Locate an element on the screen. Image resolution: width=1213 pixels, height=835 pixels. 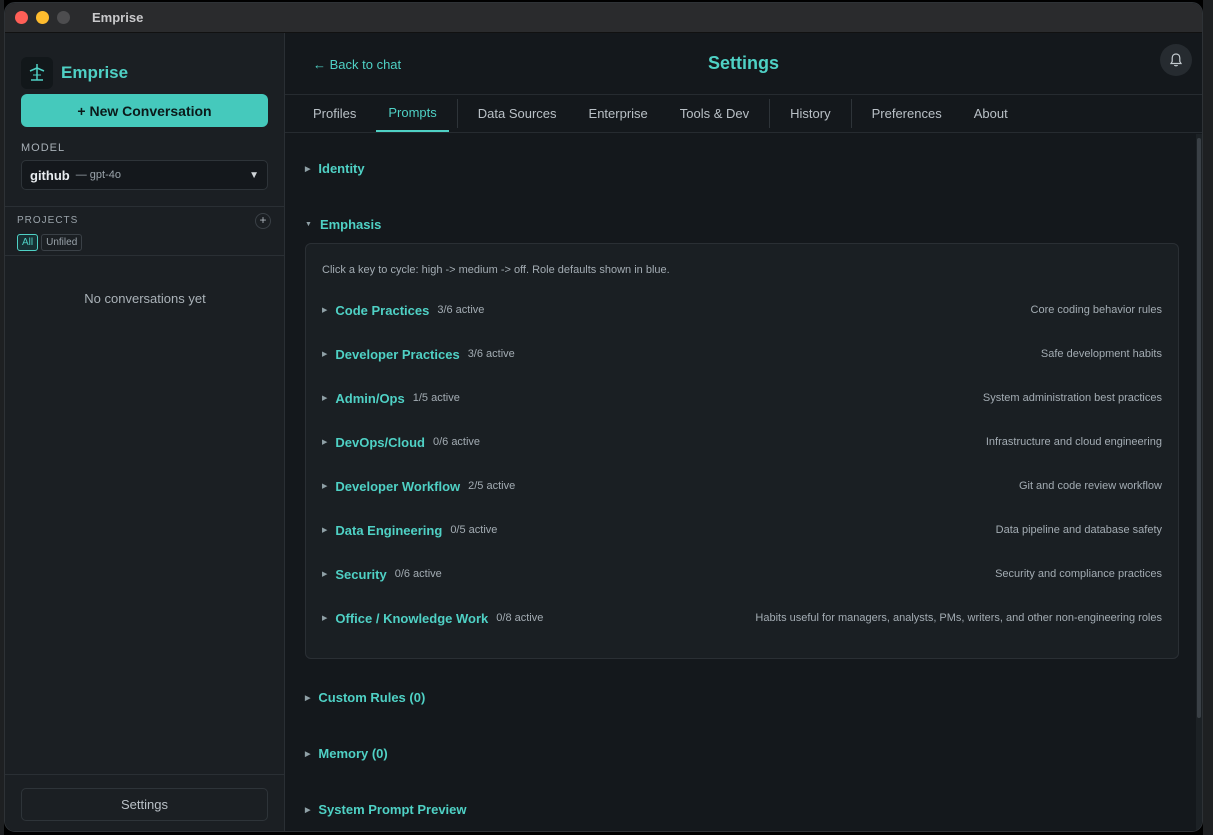
preview-section-title: System Prompt Preview is located at coordinates (392, 809).